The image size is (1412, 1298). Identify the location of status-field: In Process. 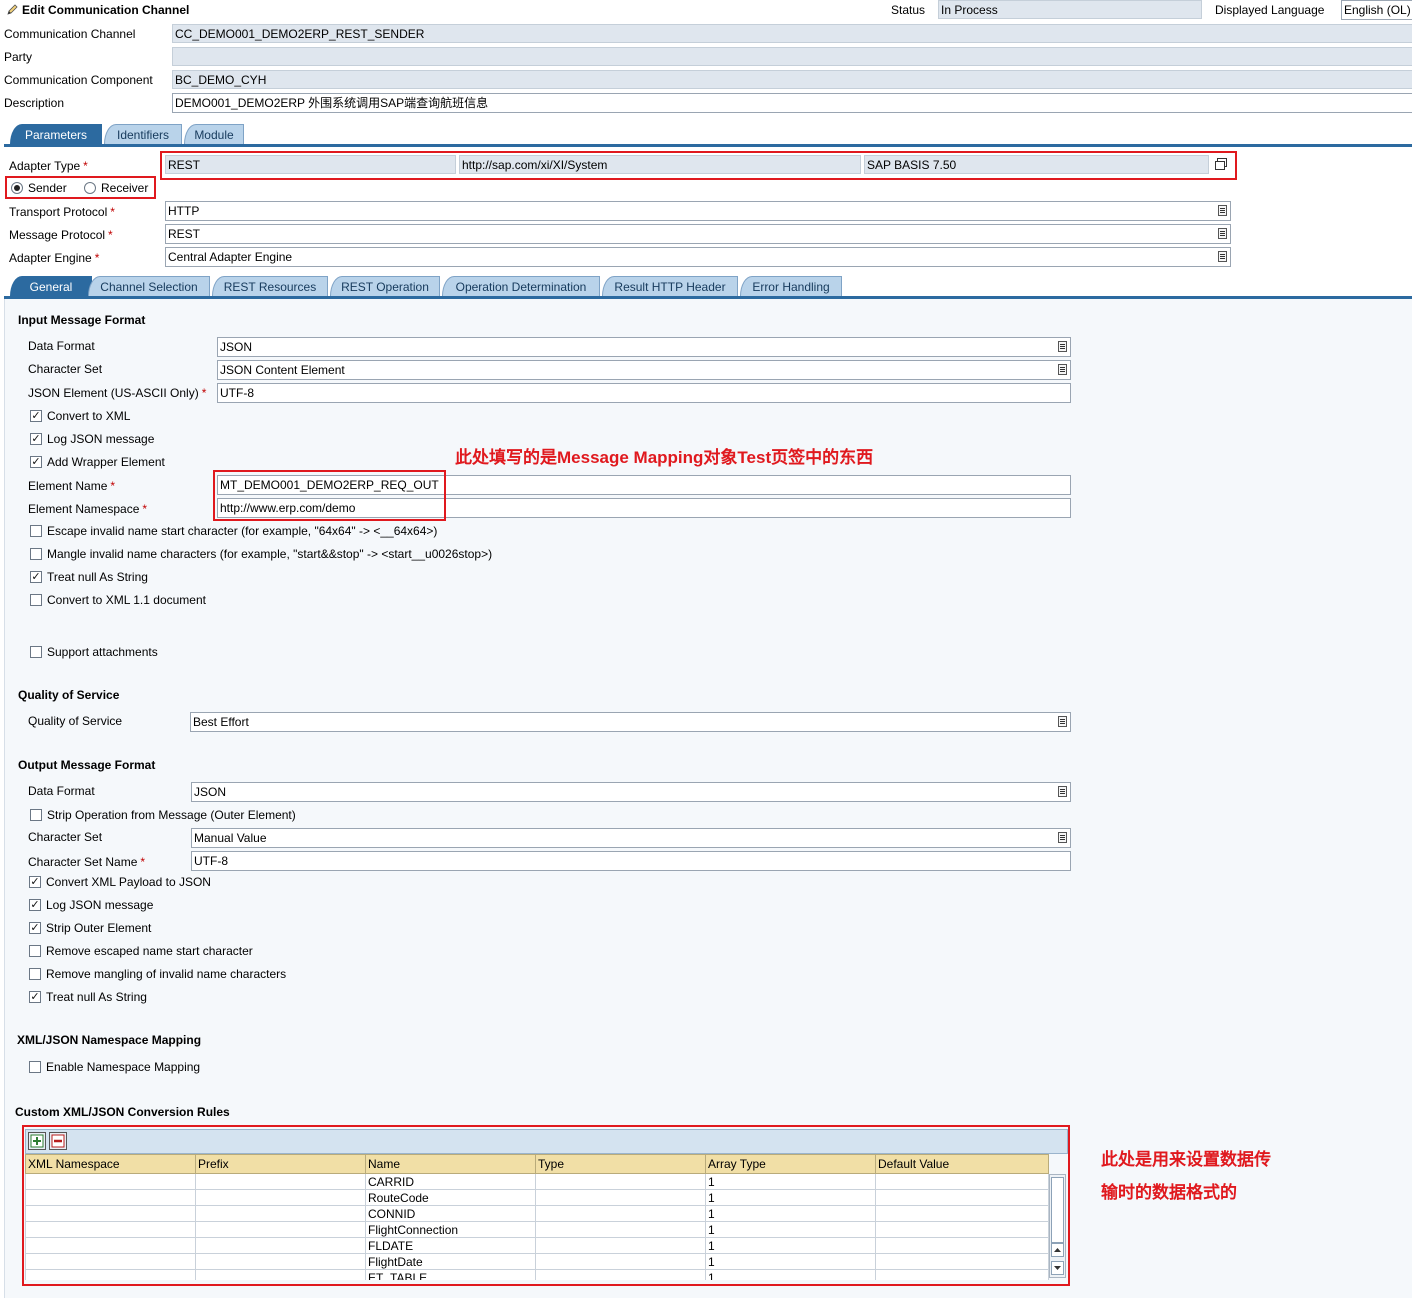
(1070, 9).